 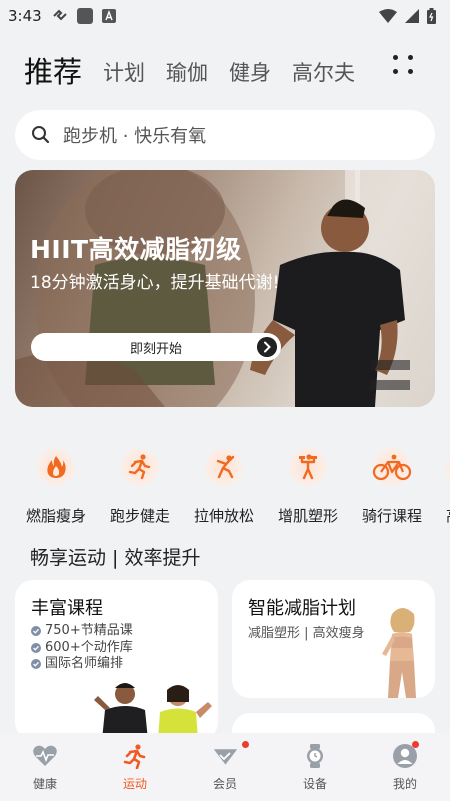 I want to click on banner-title: HIIT高效减脂初级, so click(x=136, y=249).